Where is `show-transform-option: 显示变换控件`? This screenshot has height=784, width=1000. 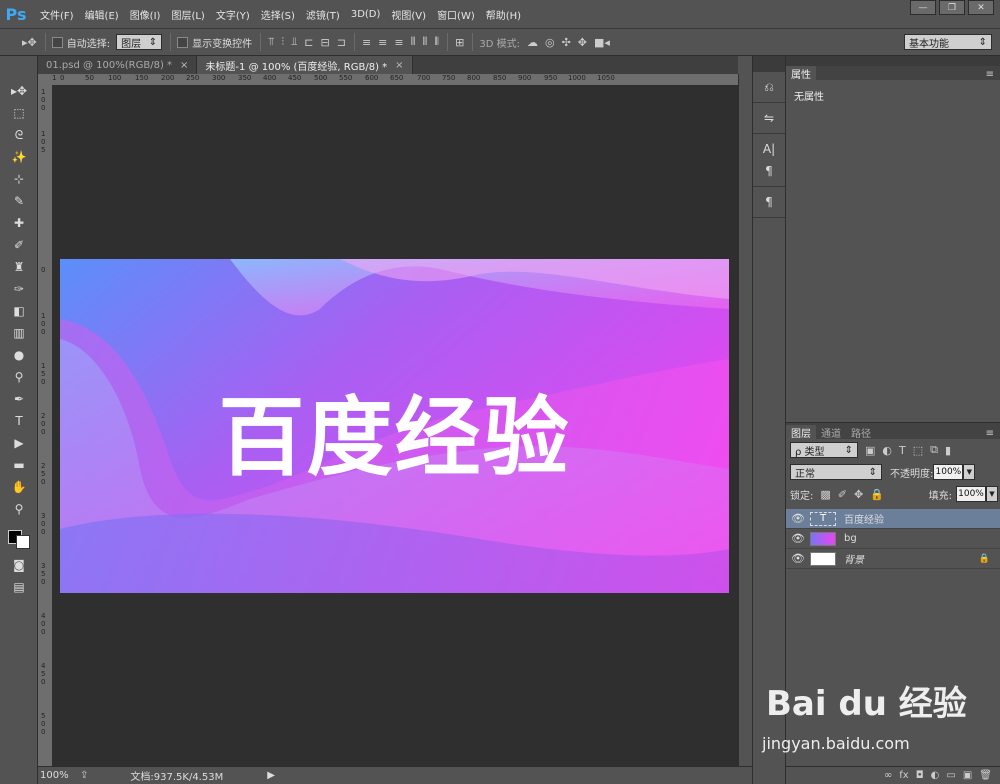
show-transform-option: 显示变换控件 is located at coordinates (214, 42).